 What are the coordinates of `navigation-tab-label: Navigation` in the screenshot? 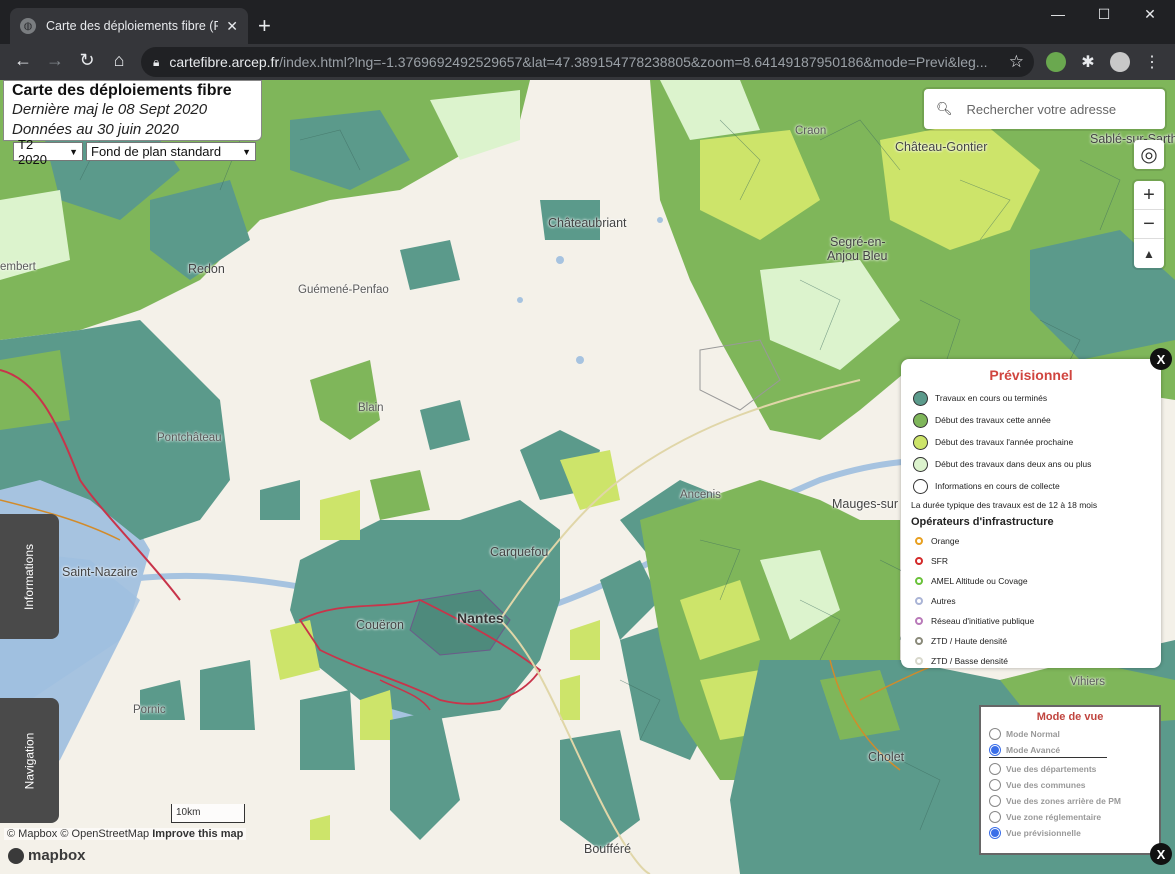 It's located at (29, 760).